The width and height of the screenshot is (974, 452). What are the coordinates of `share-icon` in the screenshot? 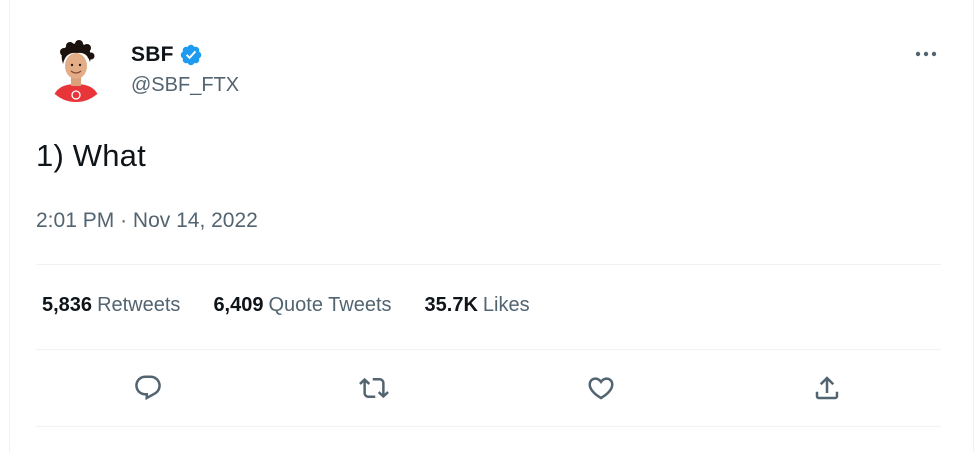 It's located at (827, 388).